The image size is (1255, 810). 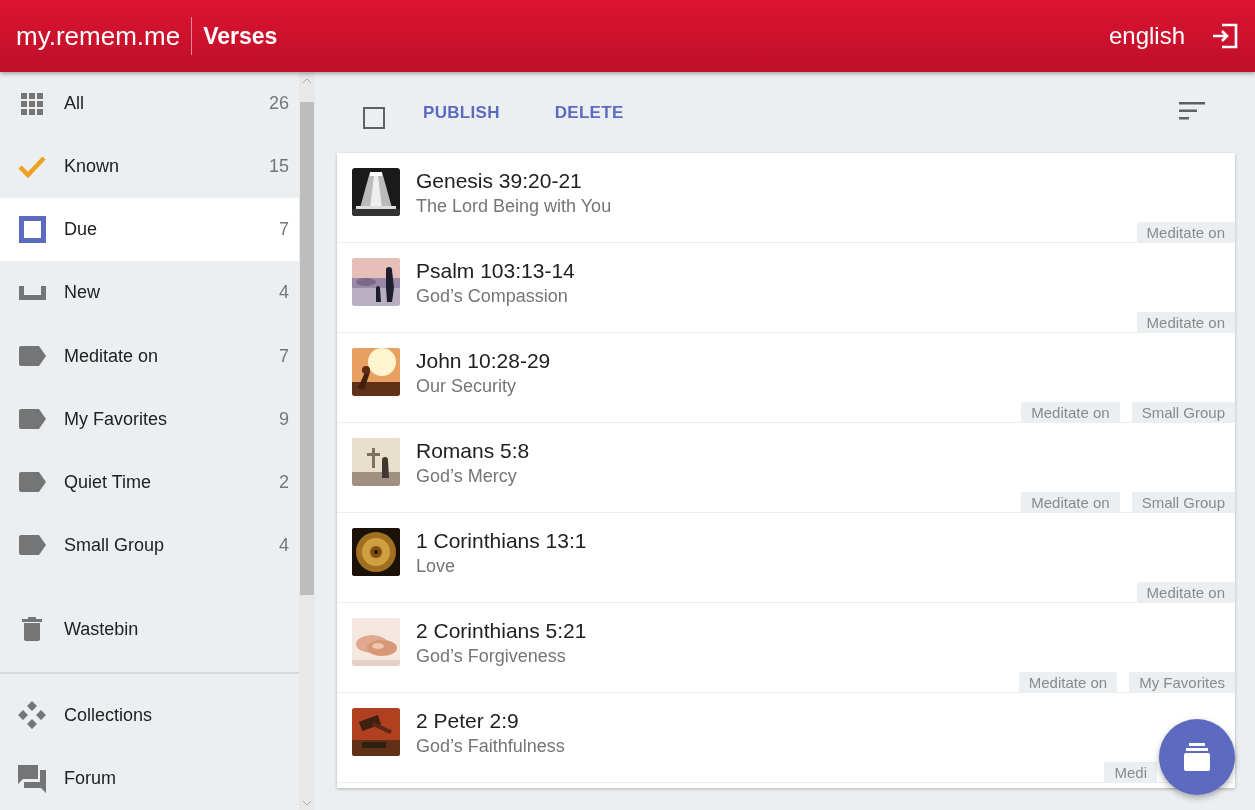 I want to click on sidebar-item: Quiet Time 2, so click(x=149, y=482).